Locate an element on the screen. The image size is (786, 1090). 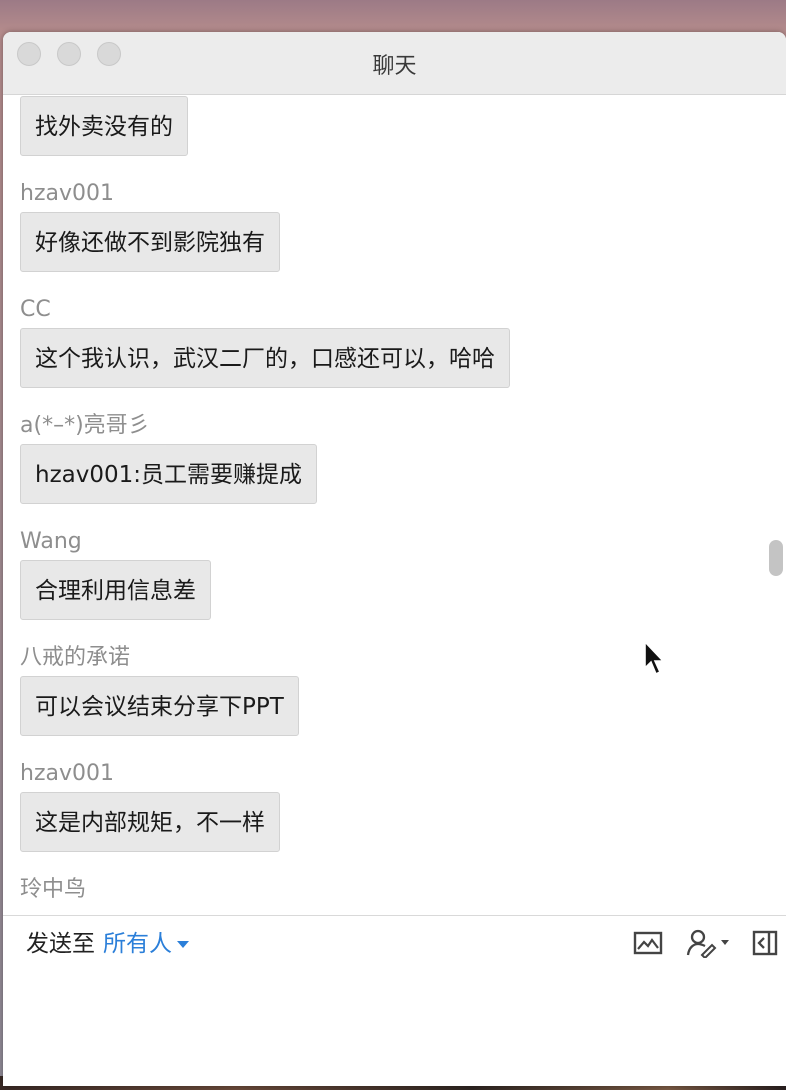
message-item: 玲中鸟 is located at coordinates (265, 890).